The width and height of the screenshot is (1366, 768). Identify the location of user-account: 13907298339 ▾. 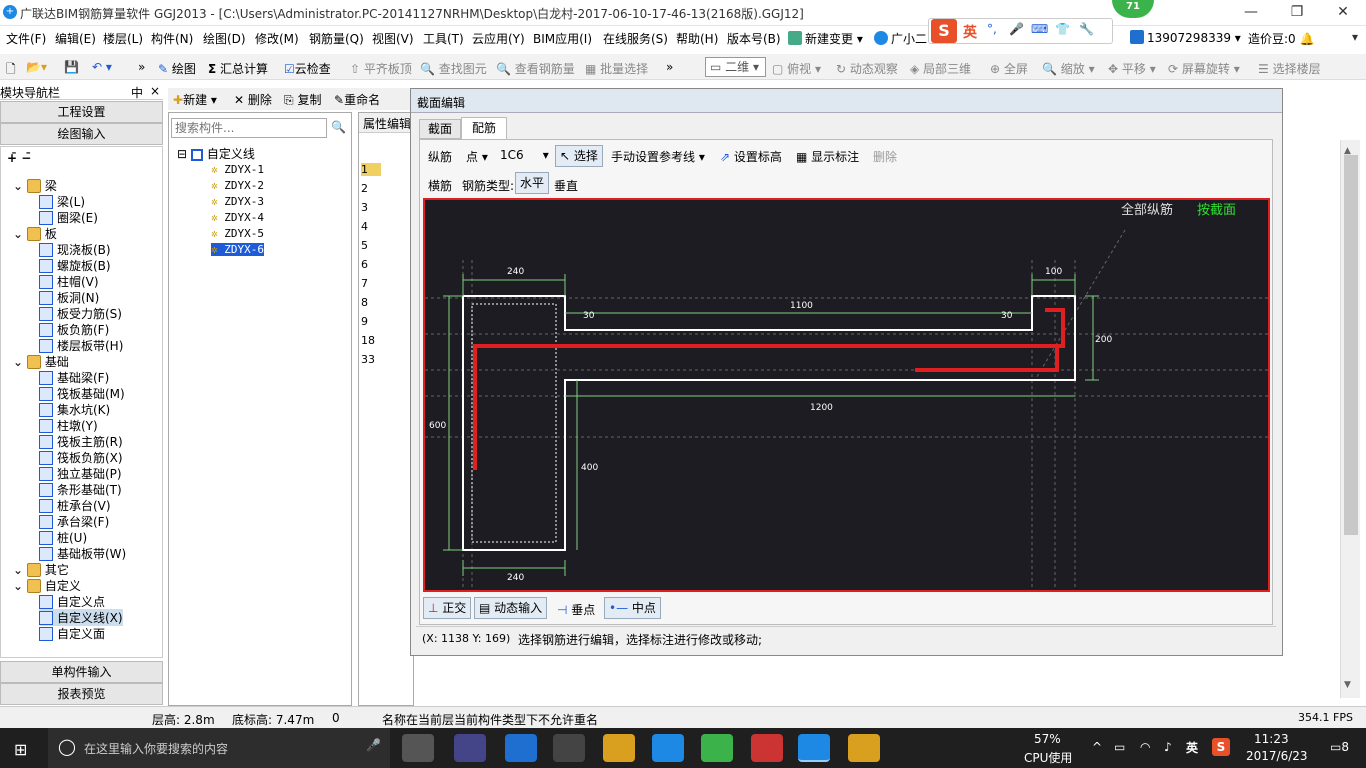
(1185, 37).